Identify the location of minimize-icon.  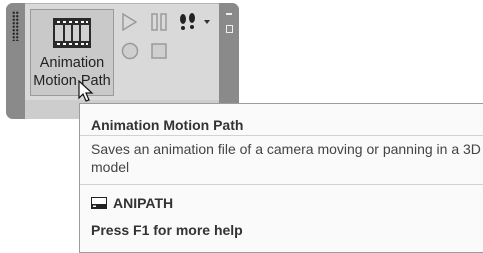
(229, 14).